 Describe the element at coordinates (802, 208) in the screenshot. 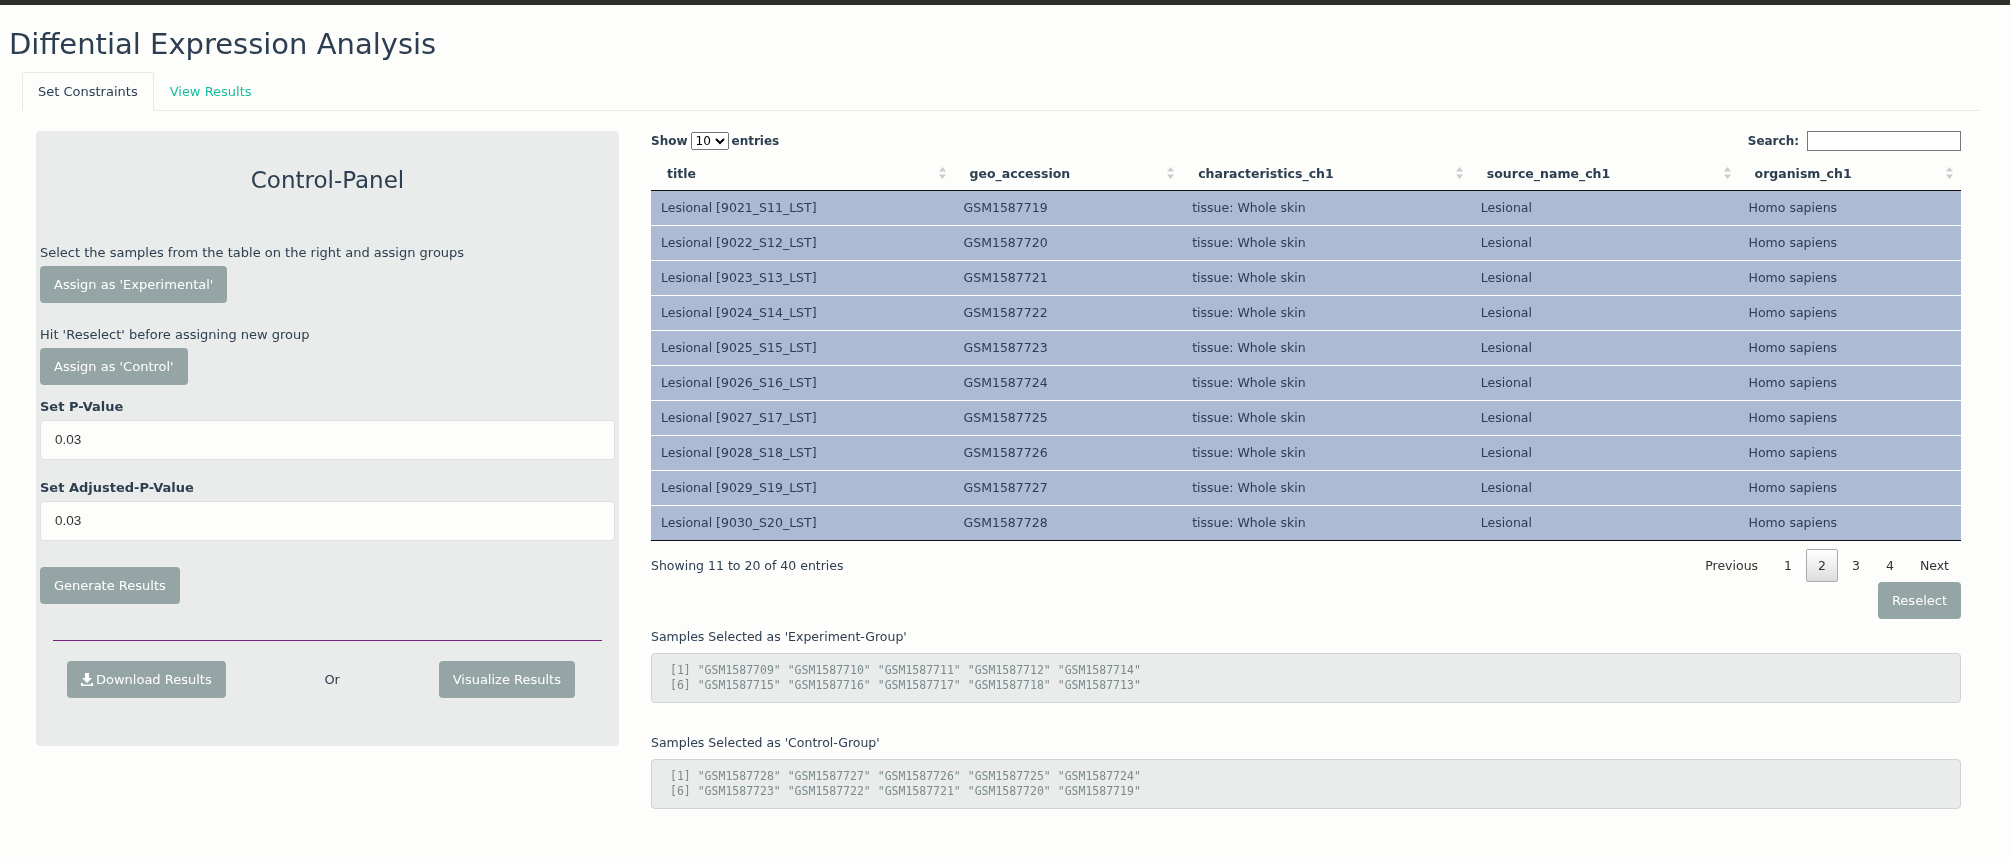

I see `table-cell: Lesional [9021_S11_LST]` at that location.